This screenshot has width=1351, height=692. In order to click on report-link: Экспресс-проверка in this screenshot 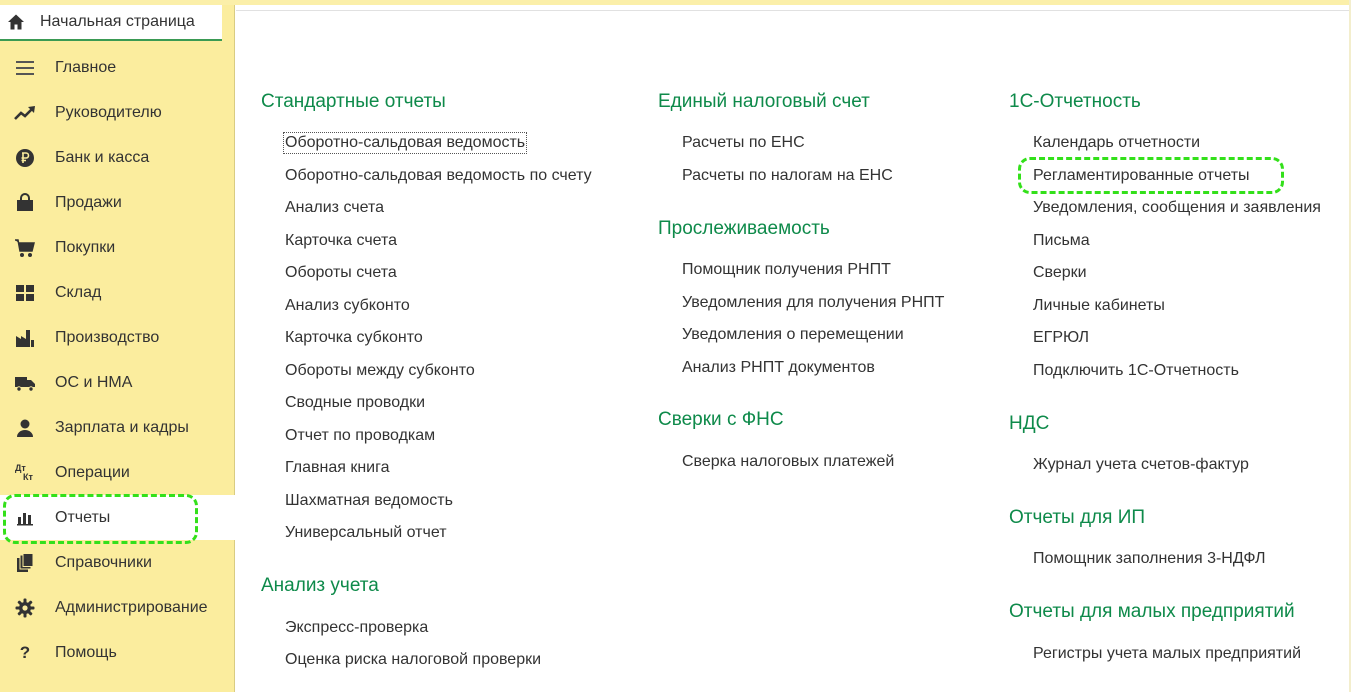, I will do `click(356, 628)`.